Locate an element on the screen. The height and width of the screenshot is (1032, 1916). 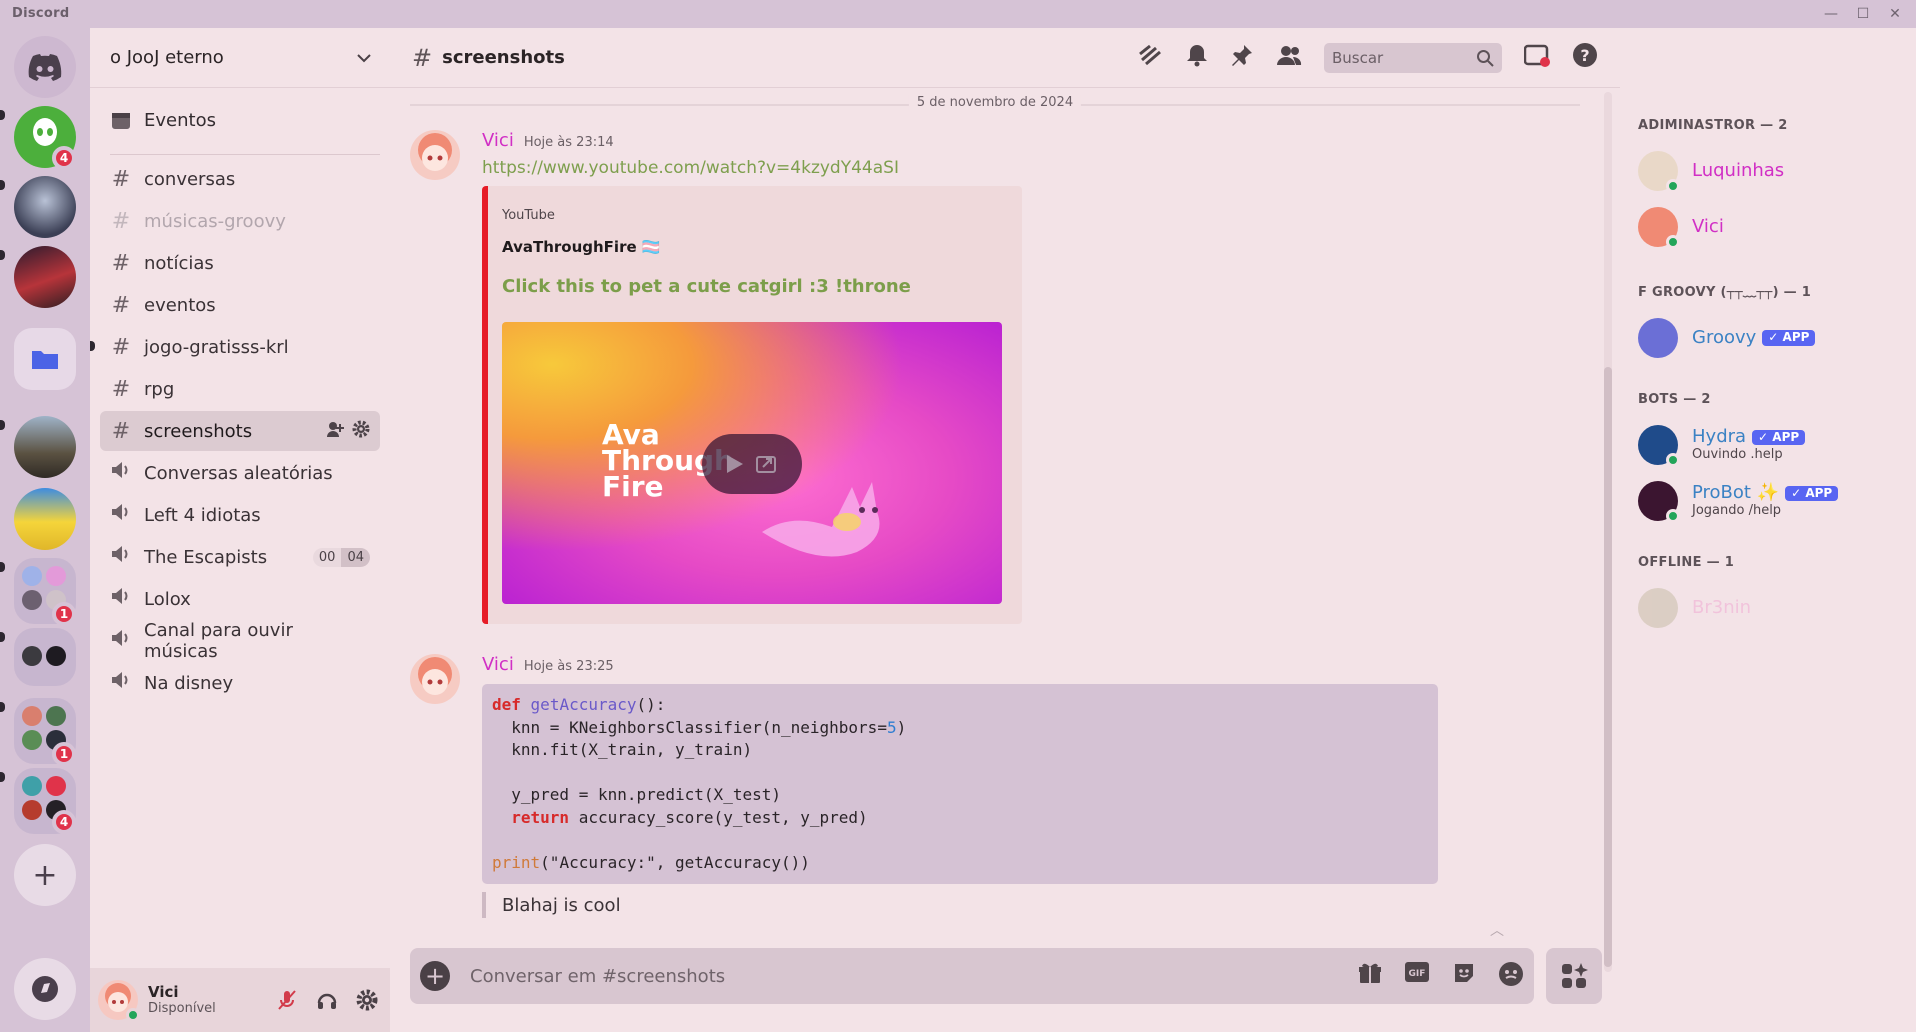
channel-voice: The Escapists 00 04 is located at coordinates (240, 557).